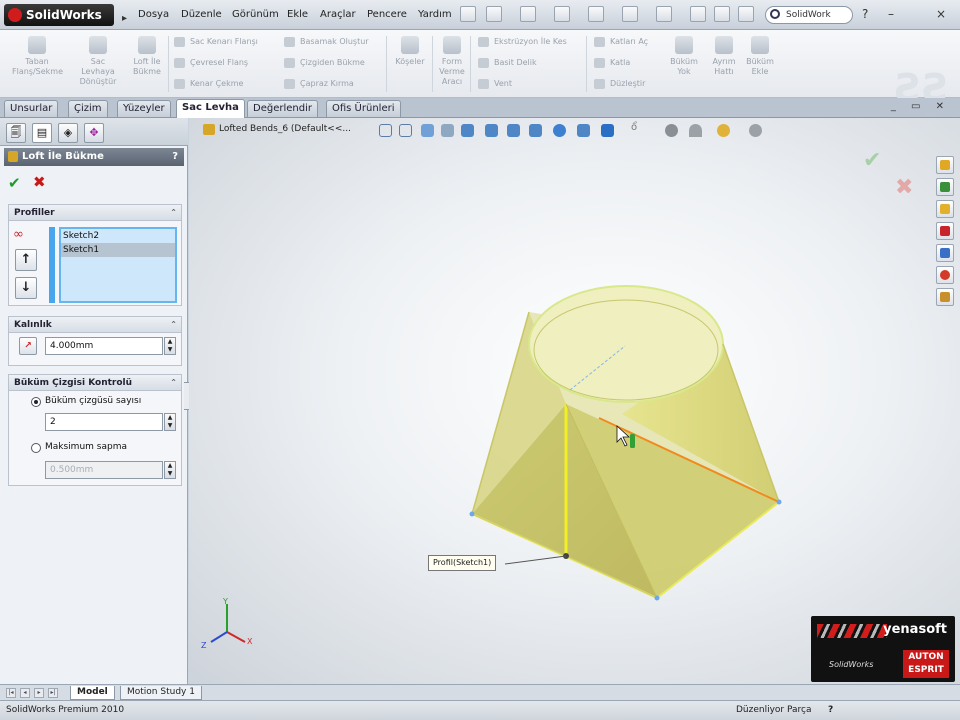 This screenshot has width=960, height=720. What do you see at coordinates (36, 448) in the screenshot?
I see `max-deviation-radio` at bounding box center [36, 448].